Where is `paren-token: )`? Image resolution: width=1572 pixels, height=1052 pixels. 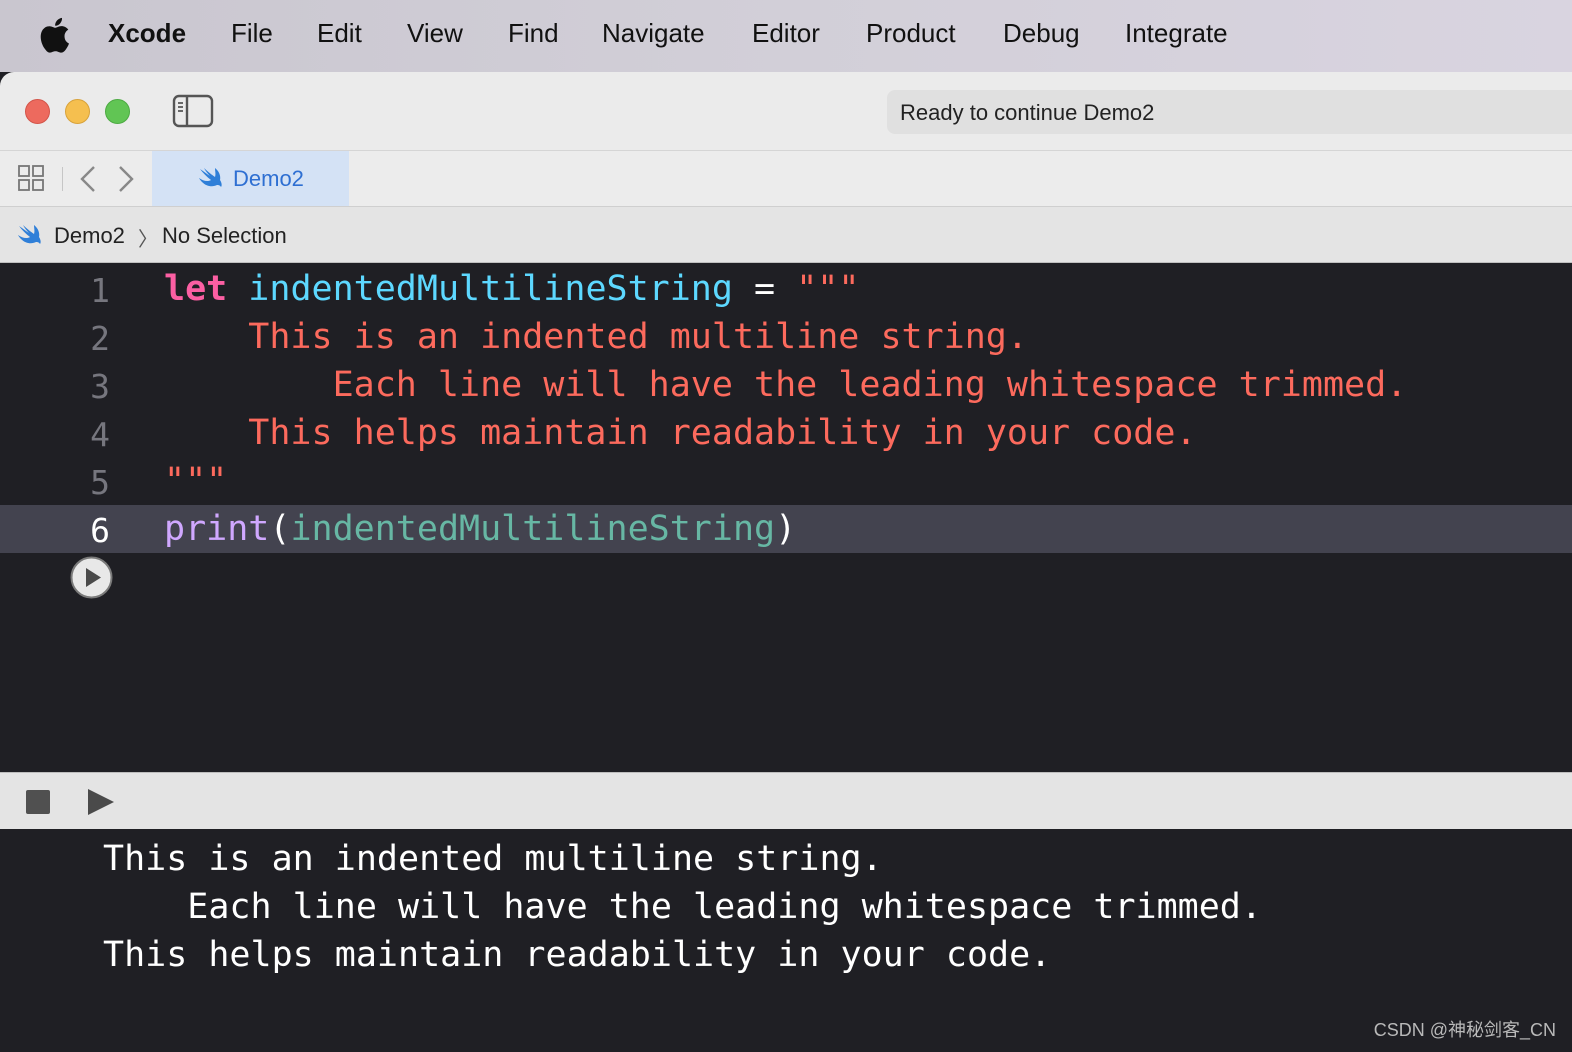
paren-token: ) is located at coordinates (786, 529).